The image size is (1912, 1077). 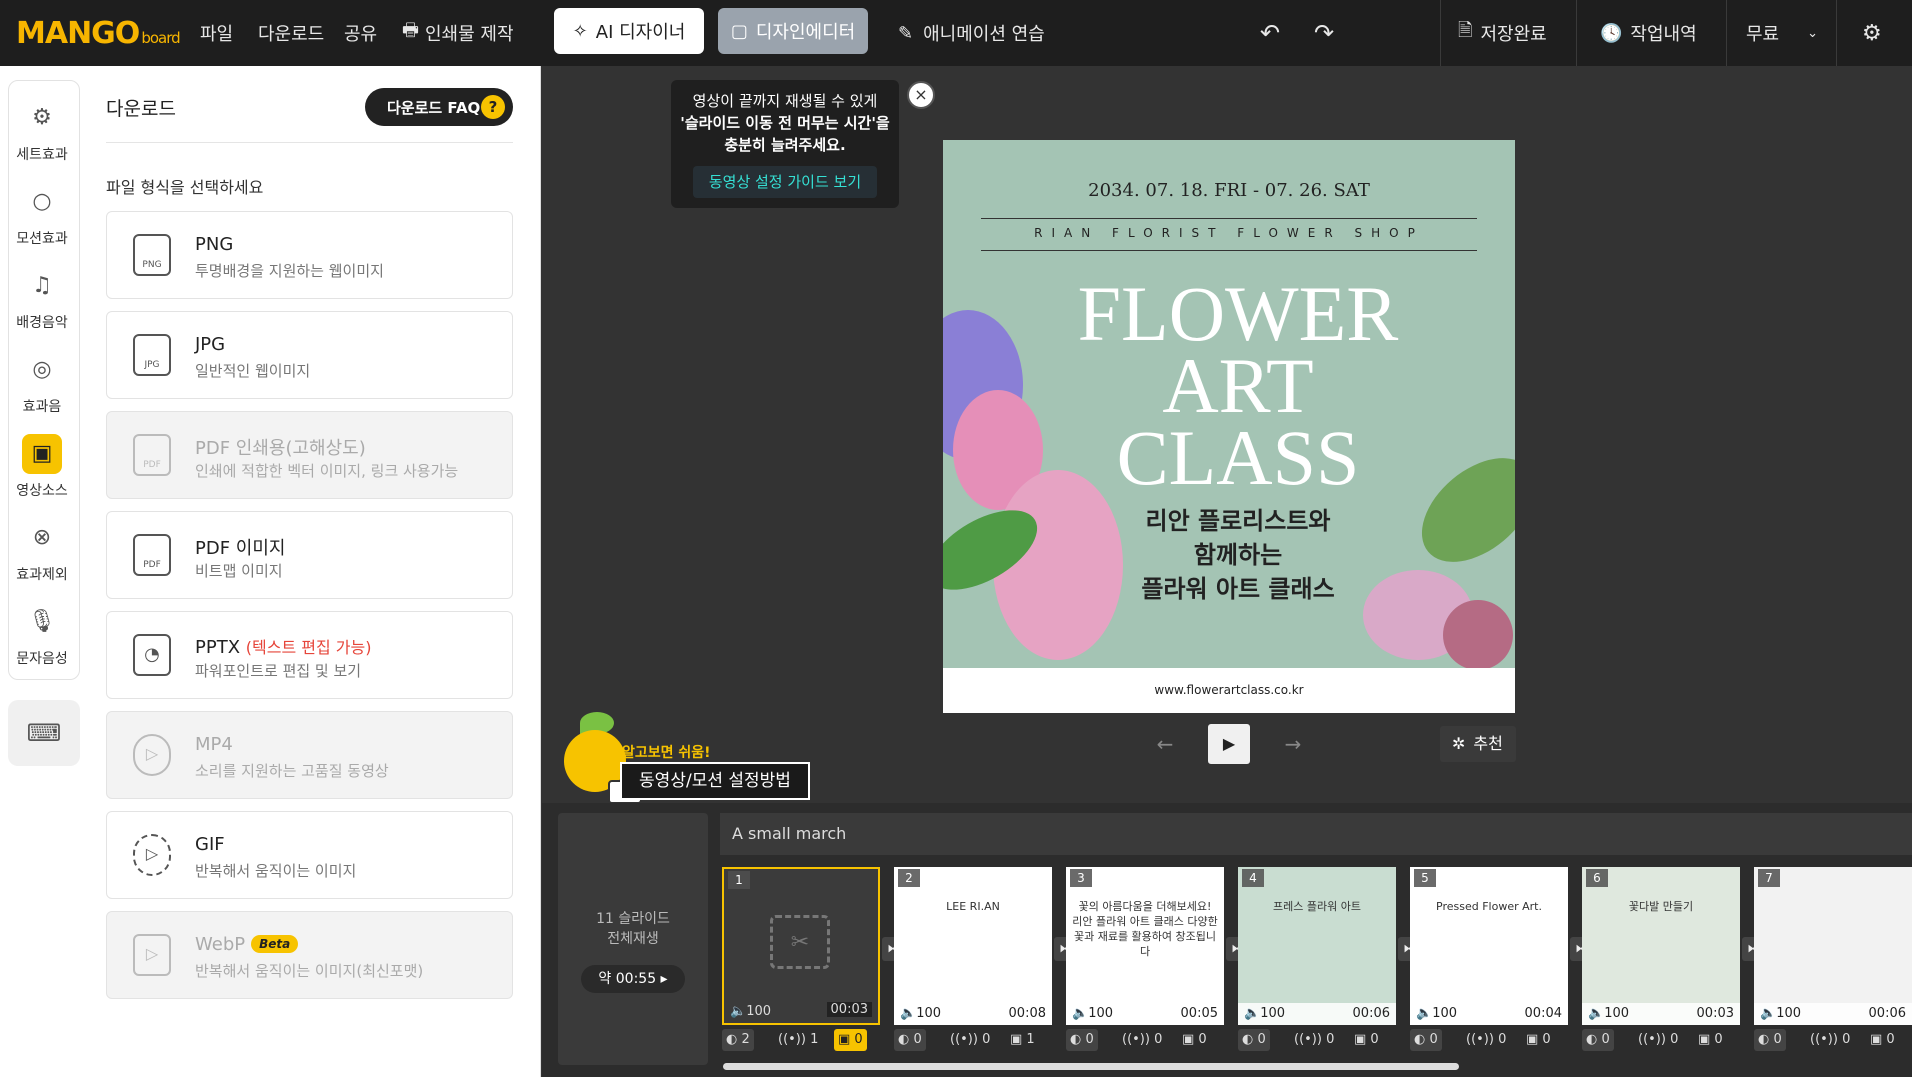 I want to click on logo: MANGO board, so click(x=98, y=33).